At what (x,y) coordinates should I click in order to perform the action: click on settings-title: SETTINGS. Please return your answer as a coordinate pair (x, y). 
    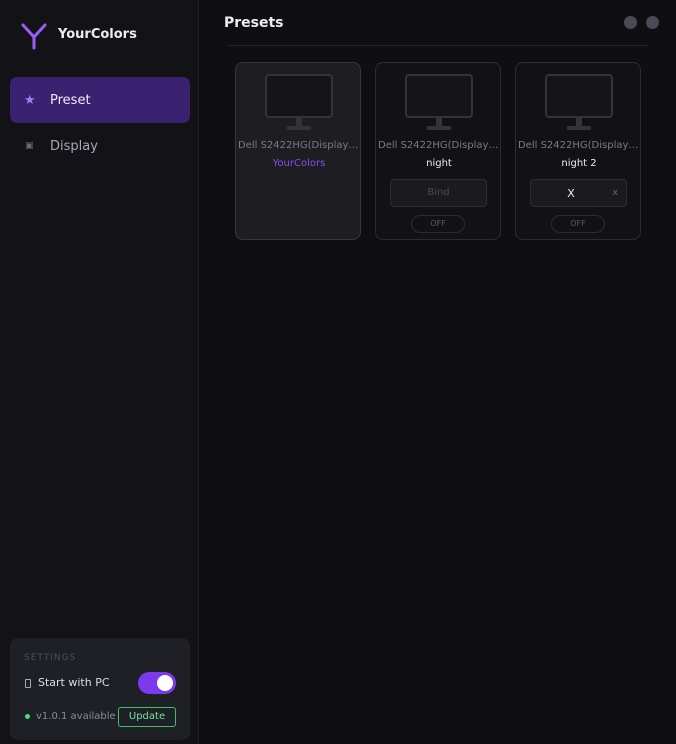
    Looking at the image, I should click on (50, 658).